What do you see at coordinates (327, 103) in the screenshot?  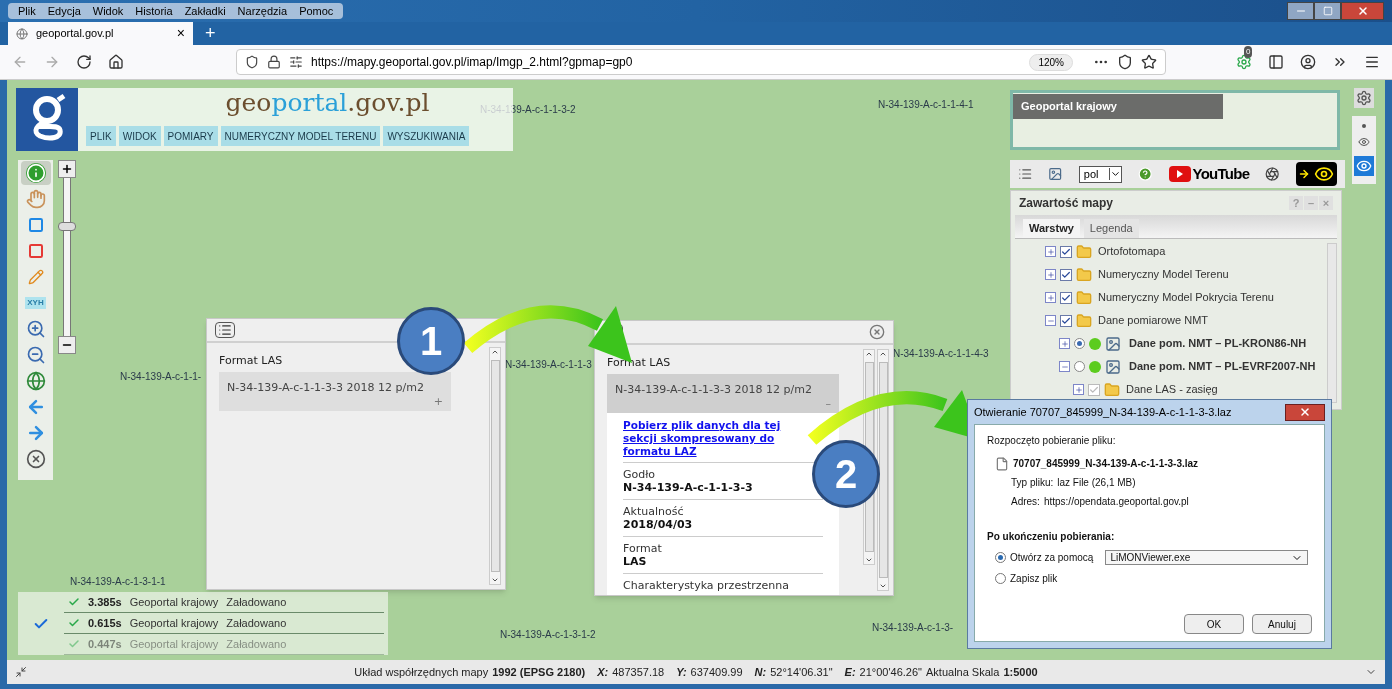 I see `logo-text: geoportal.gov.pl` at bounding box center [327, 103].